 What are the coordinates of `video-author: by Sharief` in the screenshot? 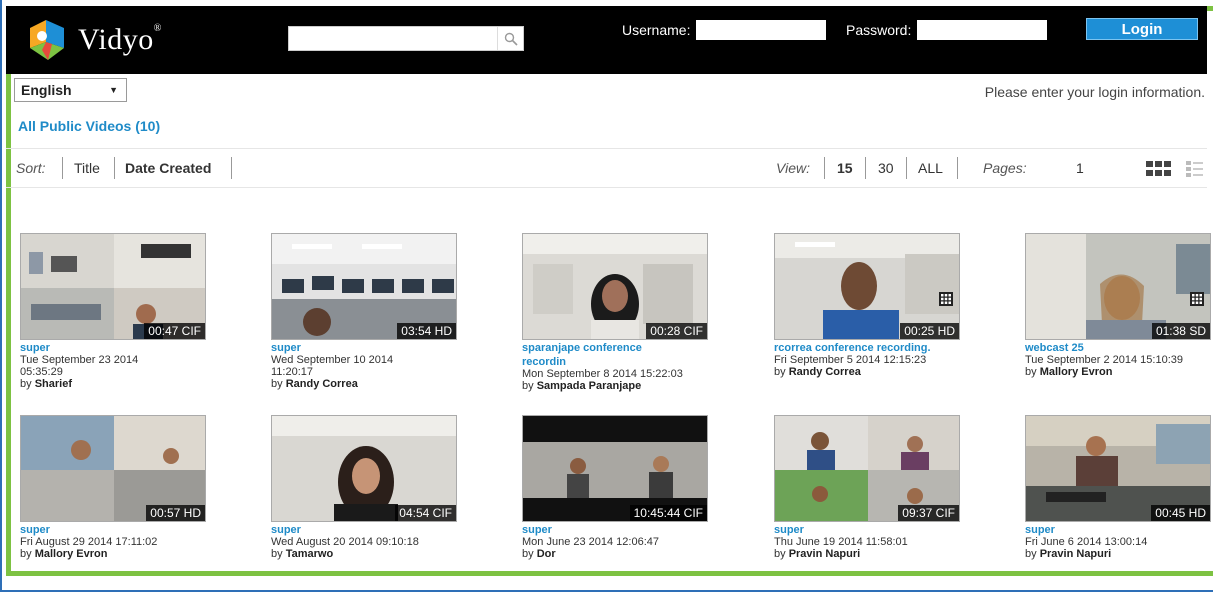 It's located at (46, 384).